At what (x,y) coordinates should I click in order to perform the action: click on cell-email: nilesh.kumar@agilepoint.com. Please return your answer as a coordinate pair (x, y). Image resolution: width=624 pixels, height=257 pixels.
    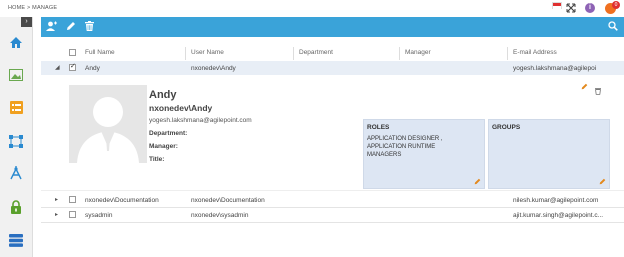
    Looking at the image, I should click on (556, 200).